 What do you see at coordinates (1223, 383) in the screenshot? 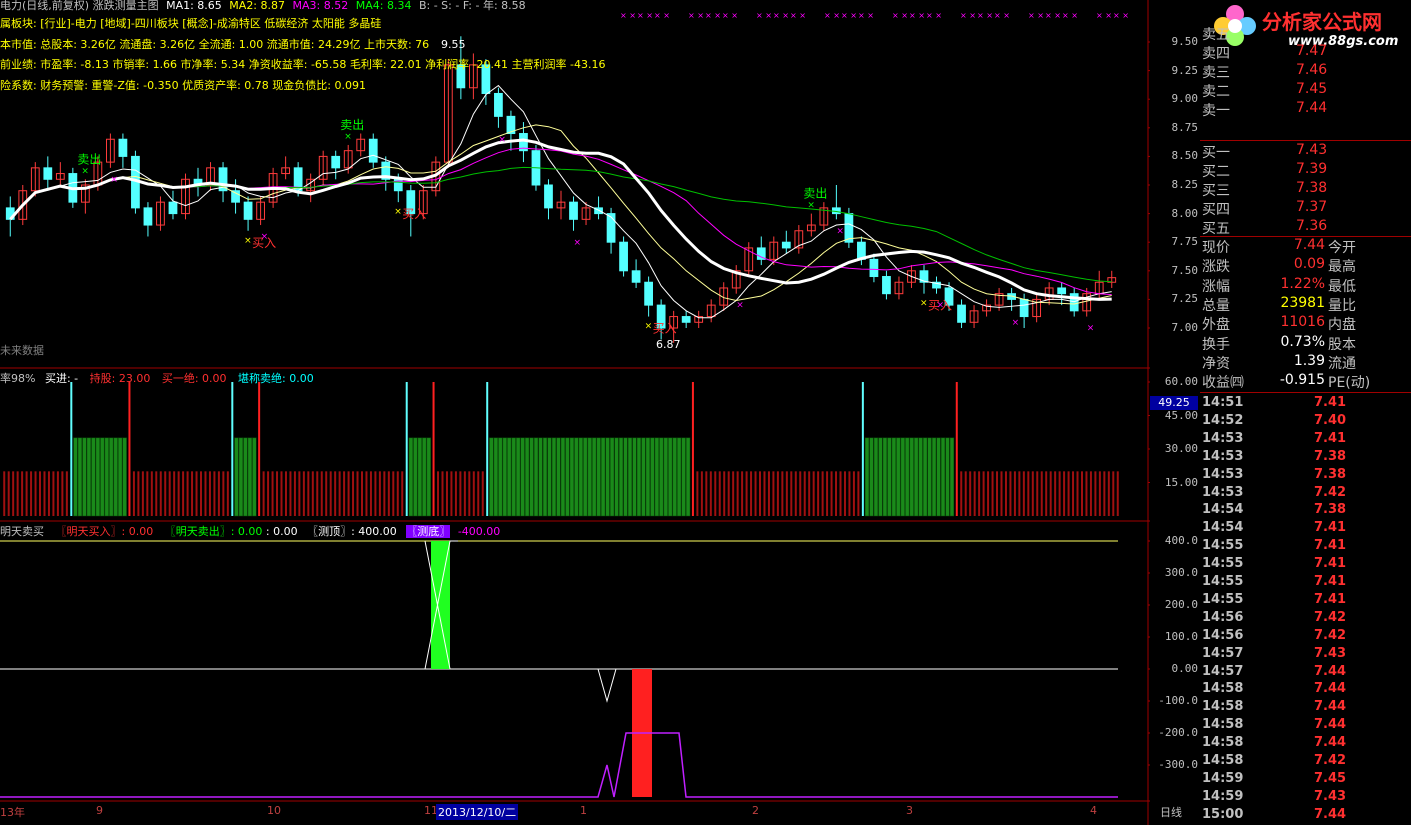
I see `quote-label: 收益㈣` at bounding box center [1223, 383].